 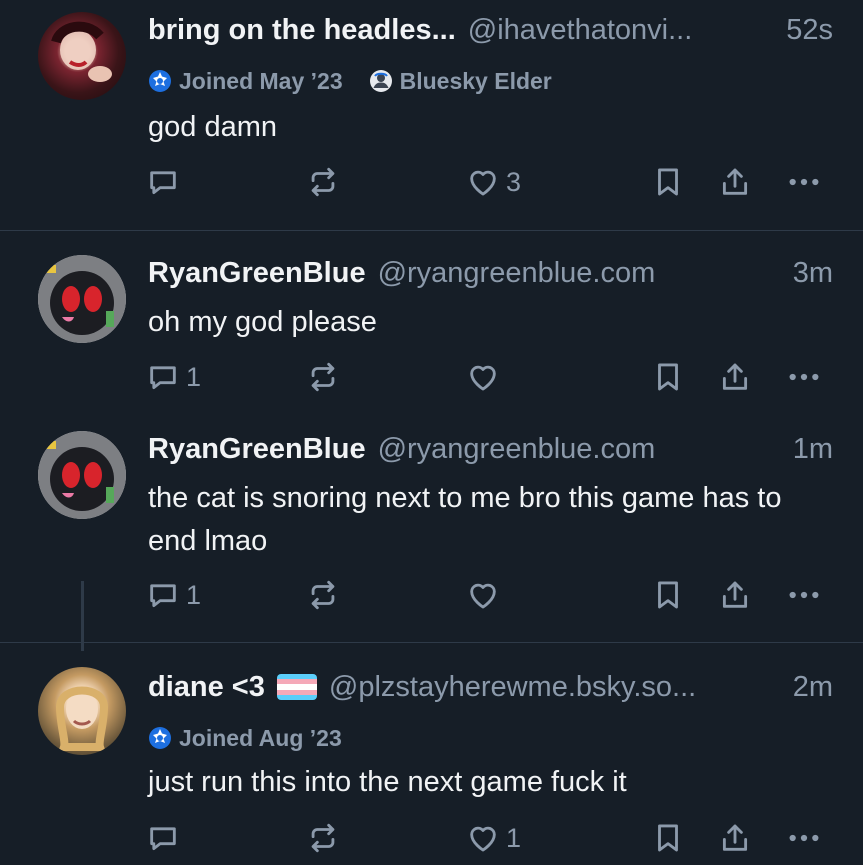 What do you see at coordinates (296, 687) in the screenshot?
I see `trans-flag-icon` at bounding box center [296, 687].